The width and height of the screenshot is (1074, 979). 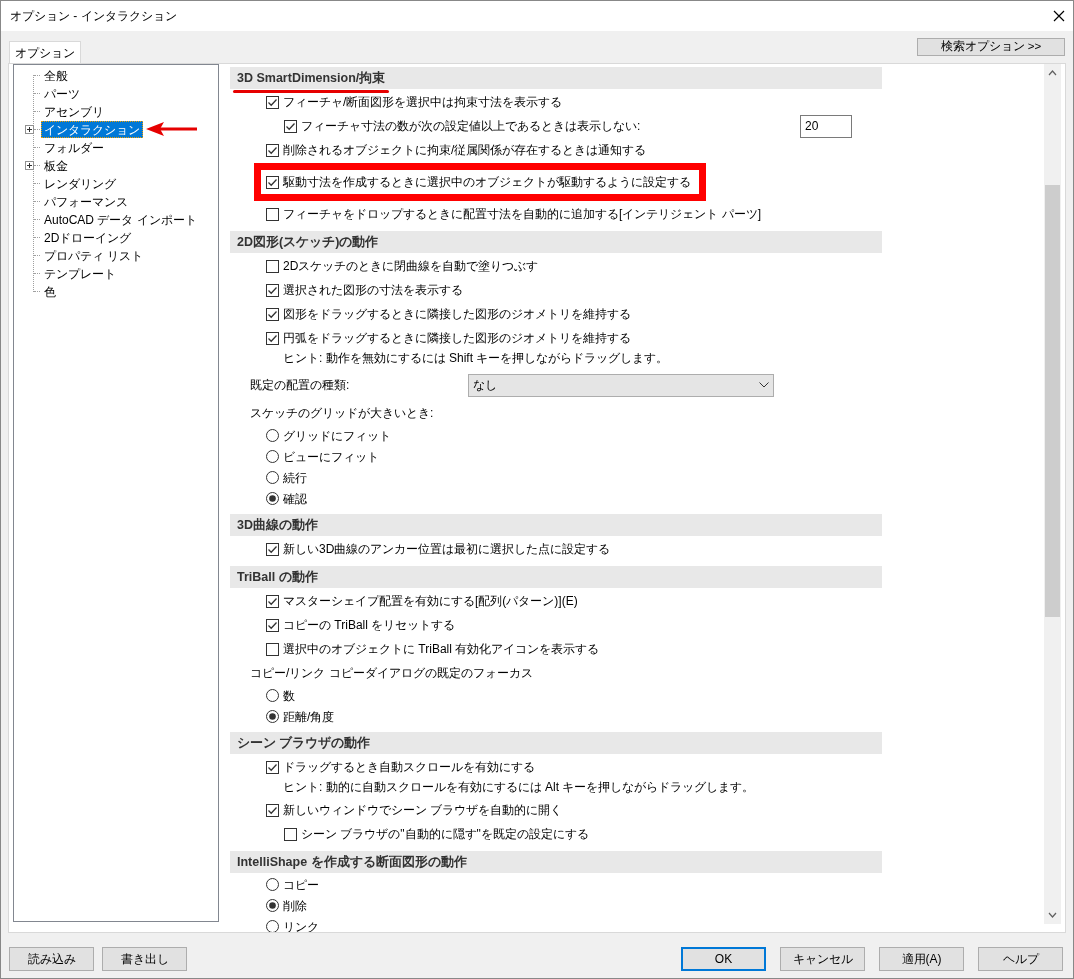 What do you see at coordinates (457, 338) in the screenshot?
I see `checkbox-label: 円弧をドラッグするときに隣接した図形のジオメトリを維持する` at bounding box center [457, 338].